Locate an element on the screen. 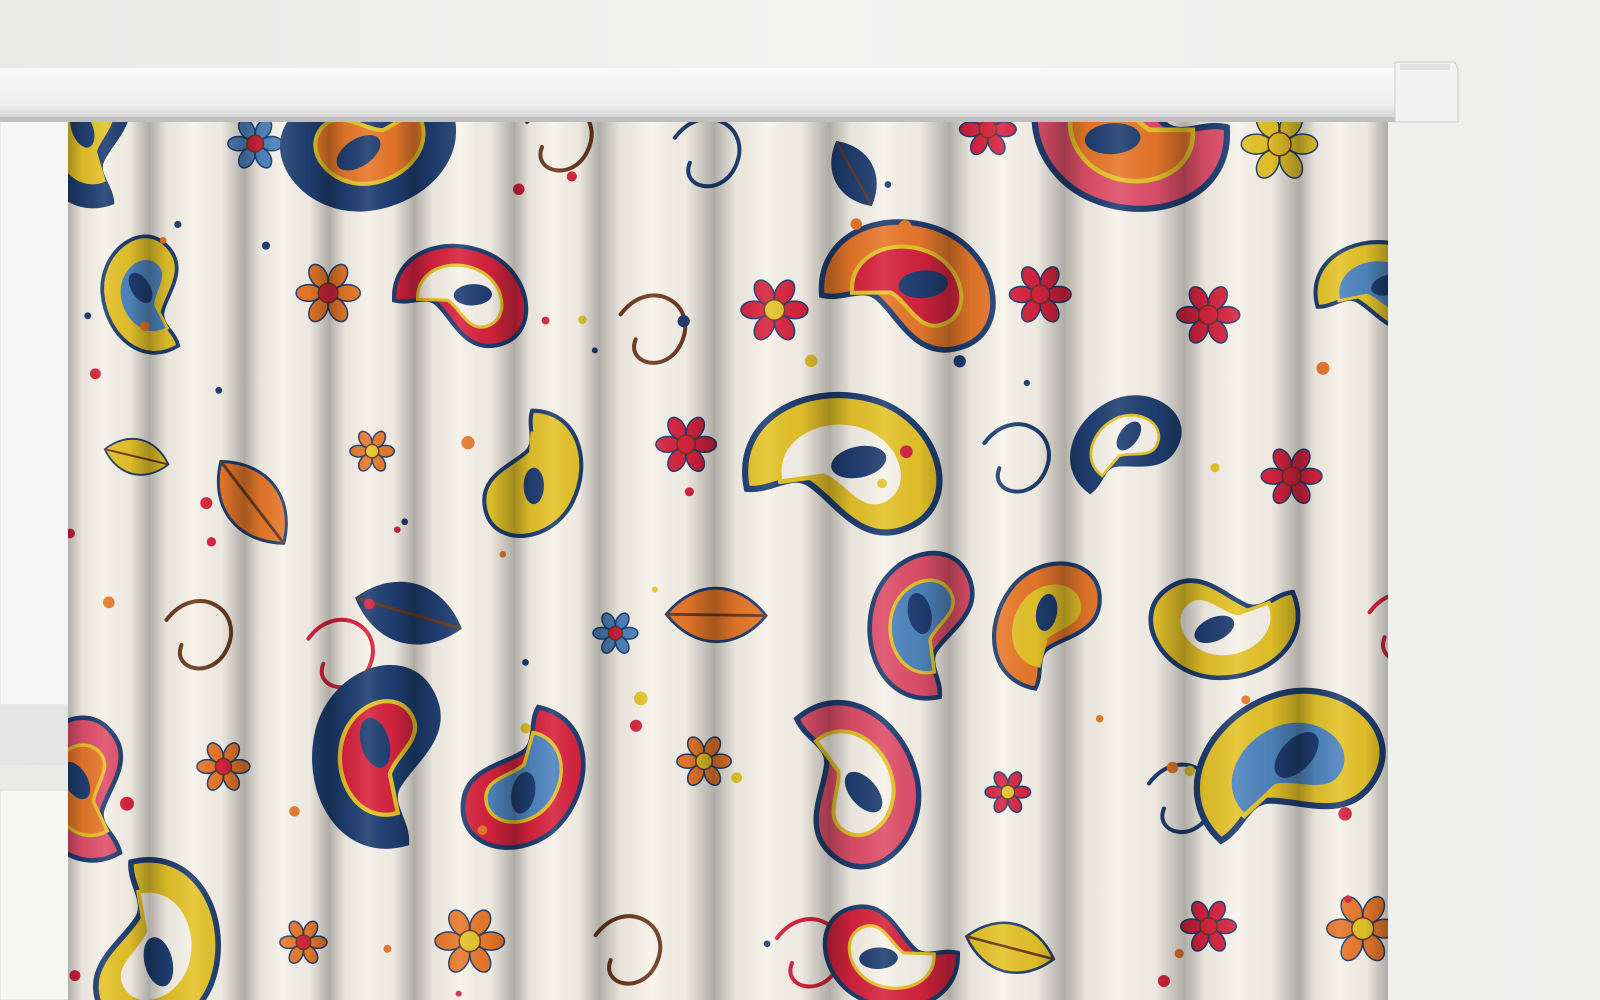 The width and height of the screenshot is (1600, 1000). curtain-track is located at coordinates (729, 92).